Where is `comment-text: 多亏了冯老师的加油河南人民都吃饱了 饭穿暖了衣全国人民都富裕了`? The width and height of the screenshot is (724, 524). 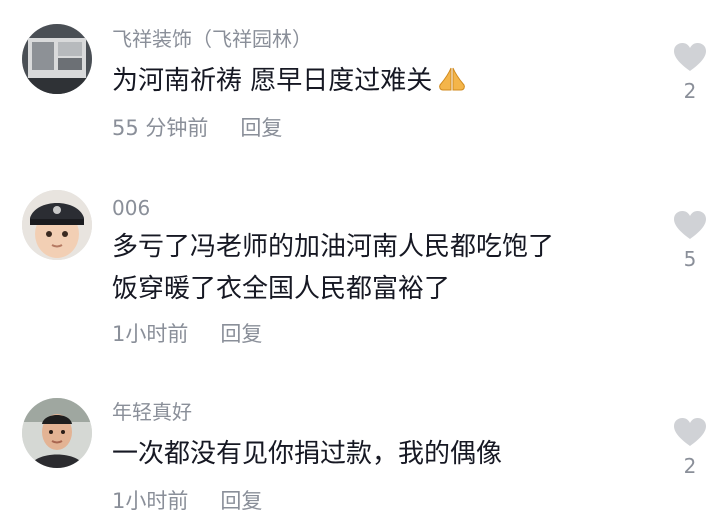 comment-text: 多亏了冯老师的加油河南人民都吃饱了 饭穿暖了衣全国人民都富裕了 is located at coordinates (333, 268).